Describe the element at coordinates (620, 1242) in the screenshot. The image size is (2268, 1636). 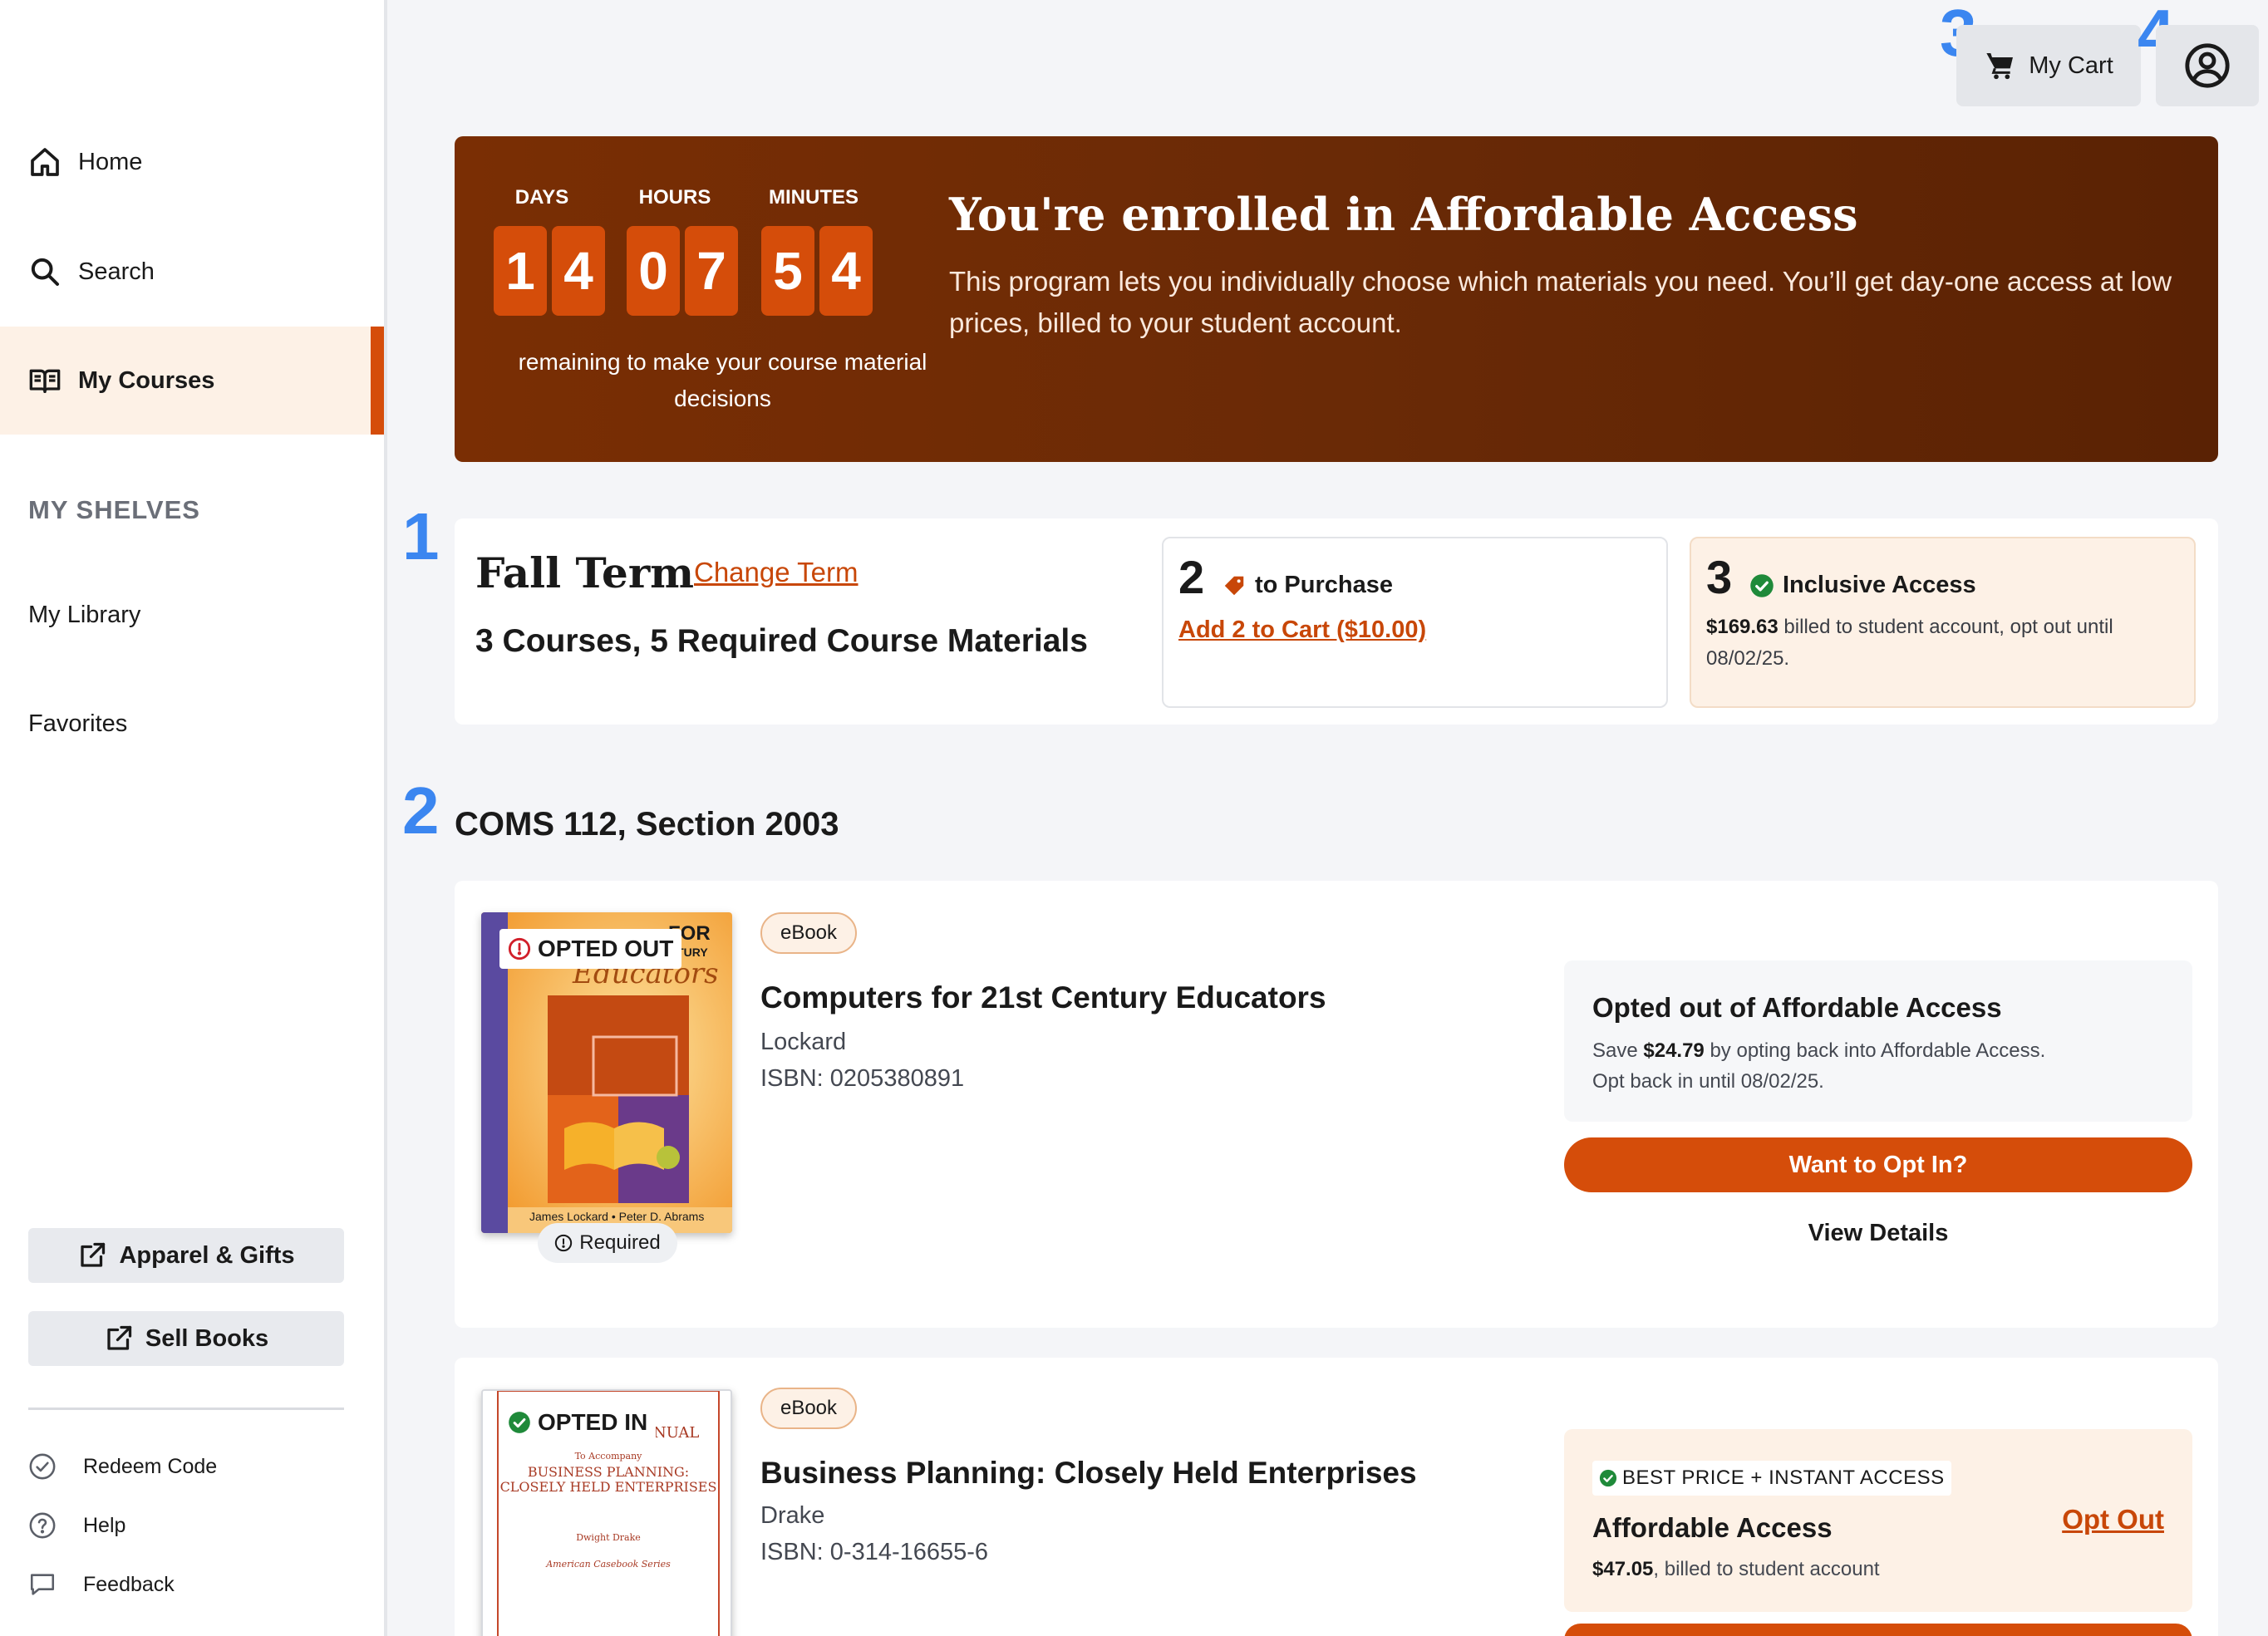
I see `required-label: Required` at that location.